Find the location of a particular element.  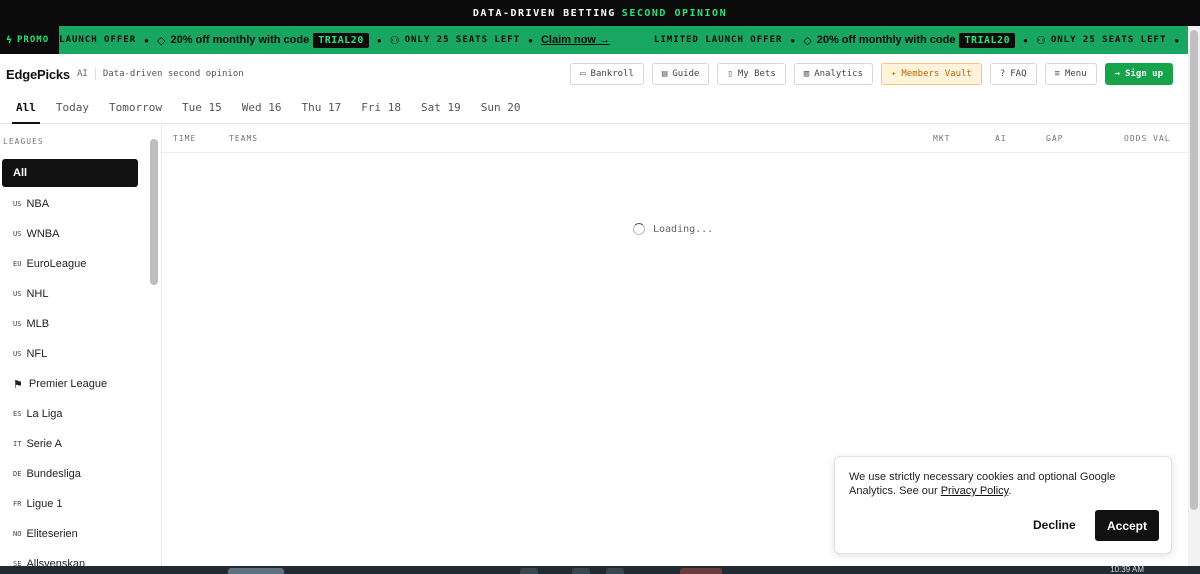

claim-now-link: Claim now → is located at coordinates (575, 40).